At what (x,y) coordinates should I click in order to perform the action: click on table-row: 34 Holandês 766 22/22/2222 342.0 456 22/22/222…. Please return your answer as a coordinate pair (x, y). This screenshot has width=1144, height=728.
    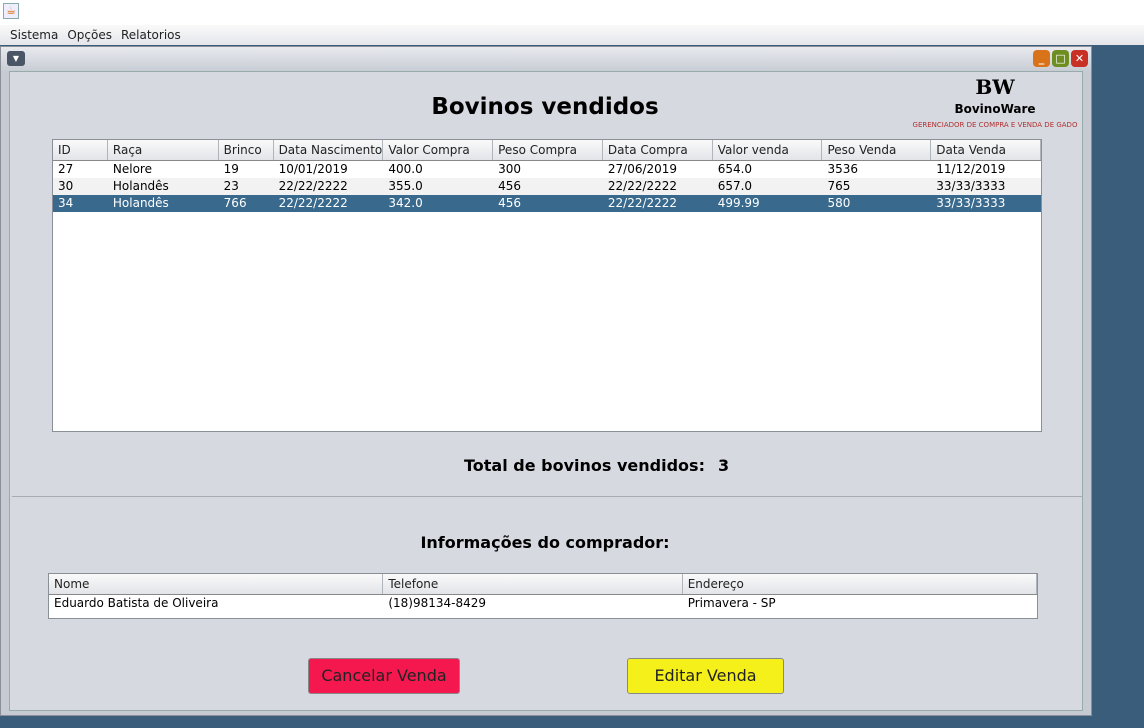
    Looking at the image, I should click on (547, 203).